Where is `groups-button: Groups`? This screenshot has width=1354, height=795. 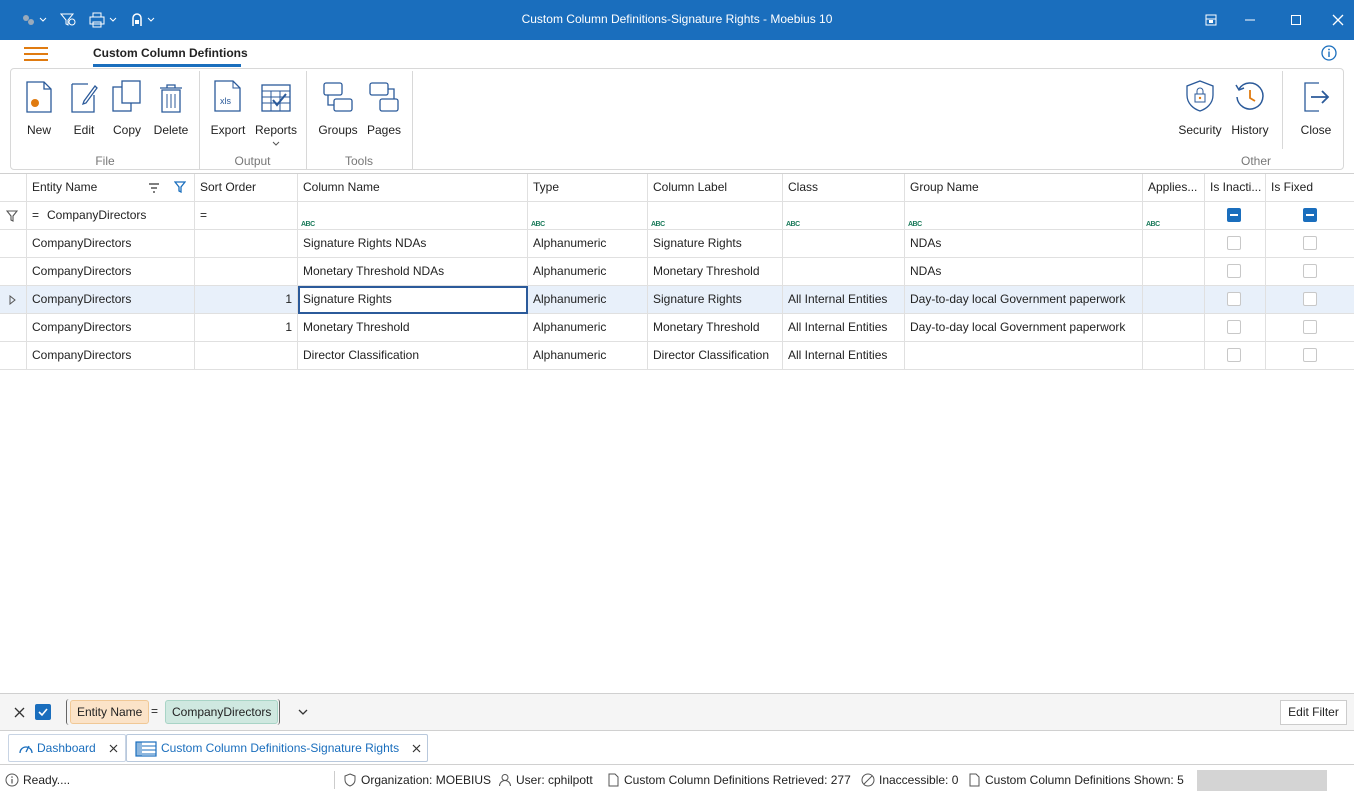
groups-button: Groups is located at coordinates (338, 106).